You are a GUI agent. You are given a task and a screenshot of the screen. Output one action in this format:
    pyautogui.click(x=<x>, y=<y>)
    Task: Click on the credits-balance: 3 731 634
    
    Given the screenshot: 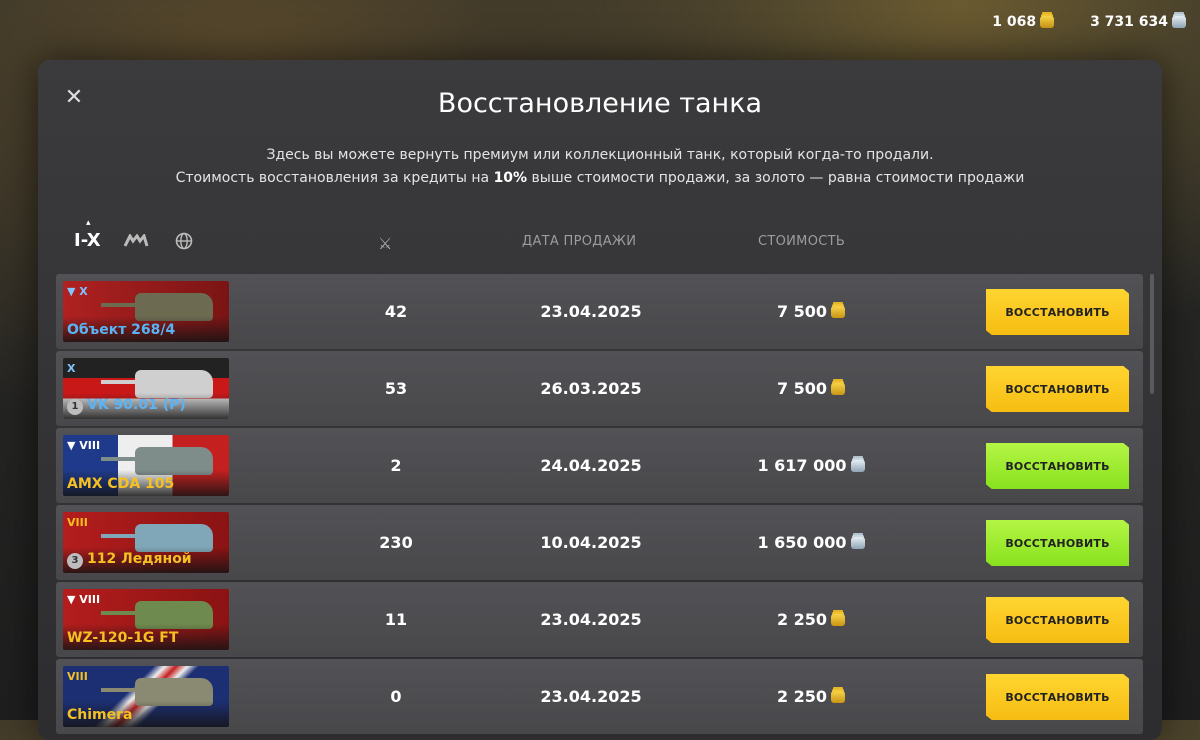 What is the action you would take?
    pyautogui.click(x=1138, y=22)
    